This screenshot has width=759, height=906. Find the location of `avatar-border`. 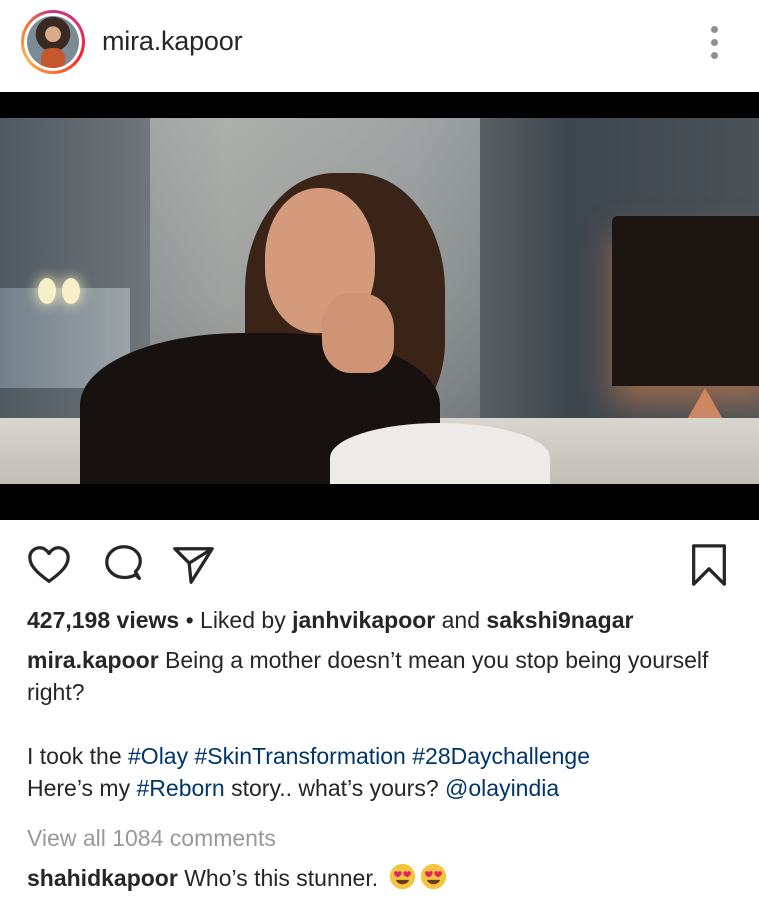

avatar-border is located at coordinates (53, 42).